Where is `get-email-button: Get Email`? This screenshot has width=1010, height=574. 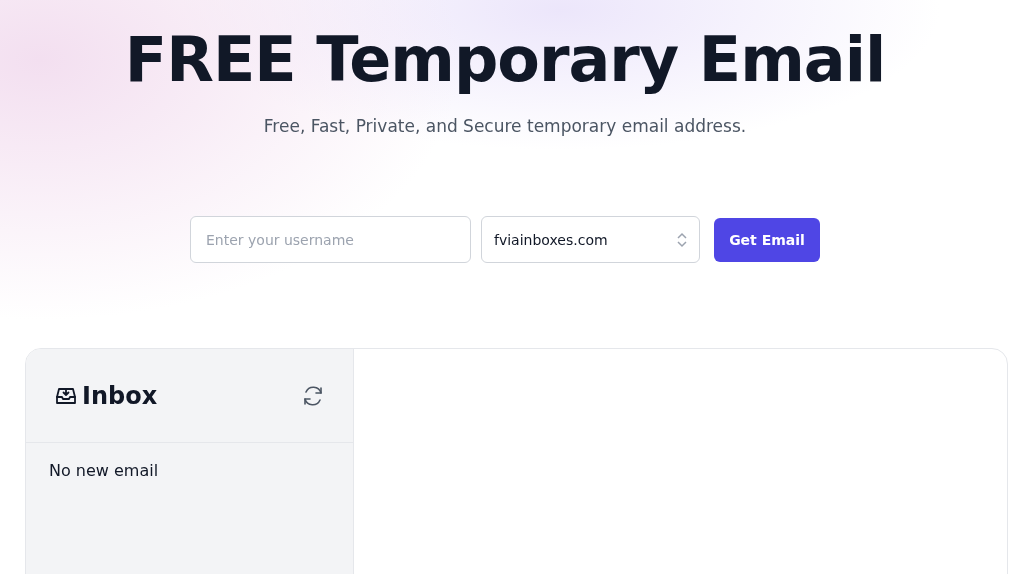 get-email-button: Get Email is located at coordinates (767, 239).